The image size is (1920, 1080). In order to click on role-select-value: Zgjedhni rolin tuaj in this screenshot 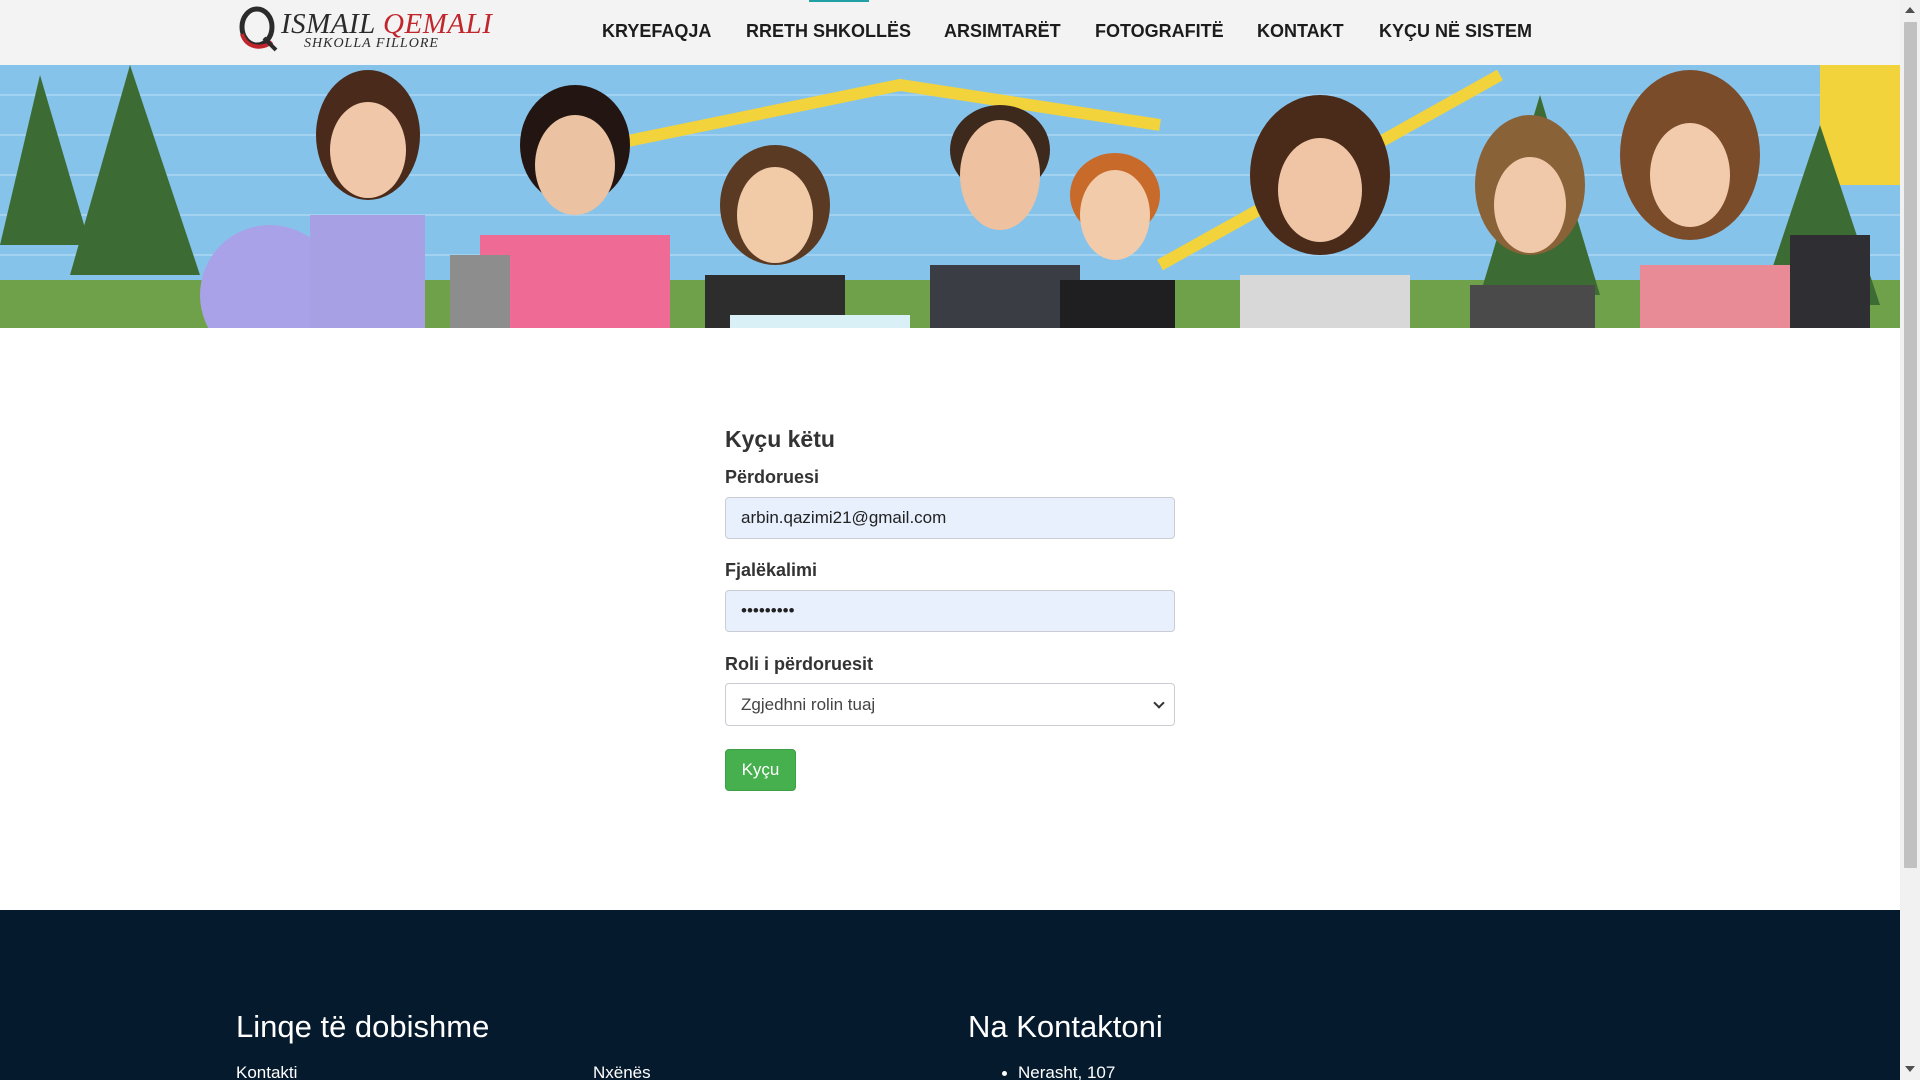, I will do `click(808, 704)`.